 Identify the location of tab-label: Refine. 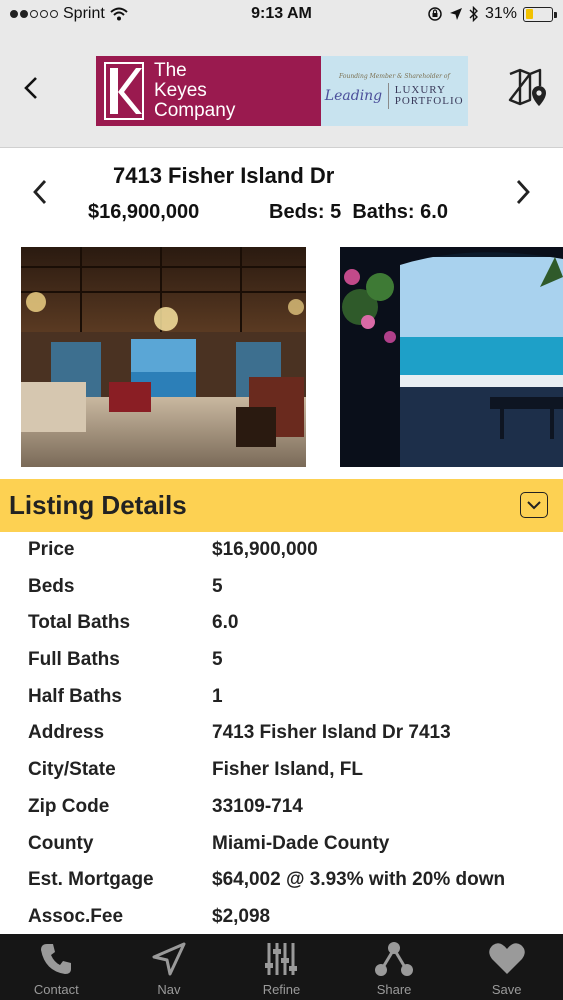
(281, 989).